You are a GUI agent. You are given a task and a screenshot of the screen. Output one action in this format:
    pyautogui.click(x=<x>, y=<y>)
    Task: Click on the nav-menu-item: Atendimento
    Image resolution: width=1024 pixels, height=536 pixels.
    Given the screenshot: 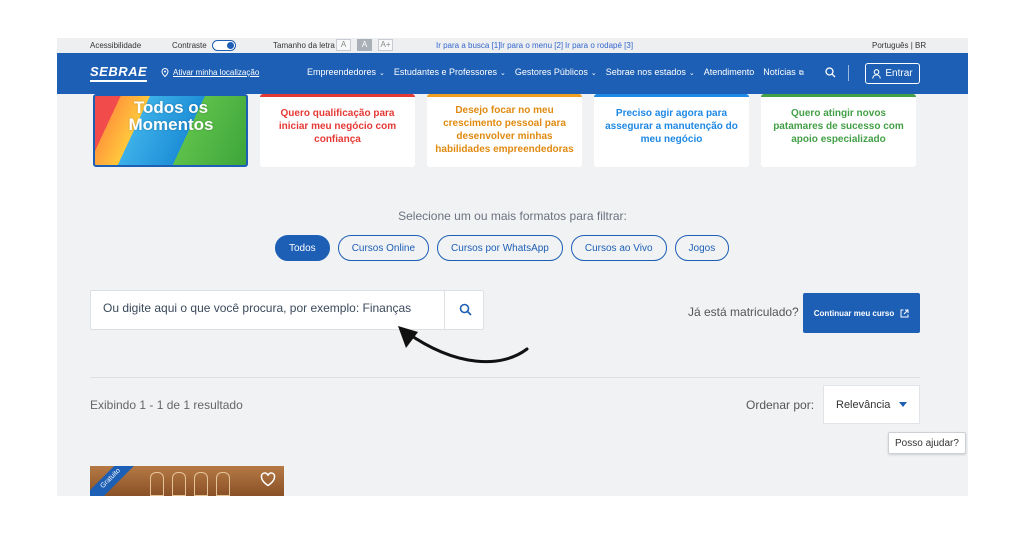 What is the action you would take?
    pyautogui.click(x=729, y=72)
    